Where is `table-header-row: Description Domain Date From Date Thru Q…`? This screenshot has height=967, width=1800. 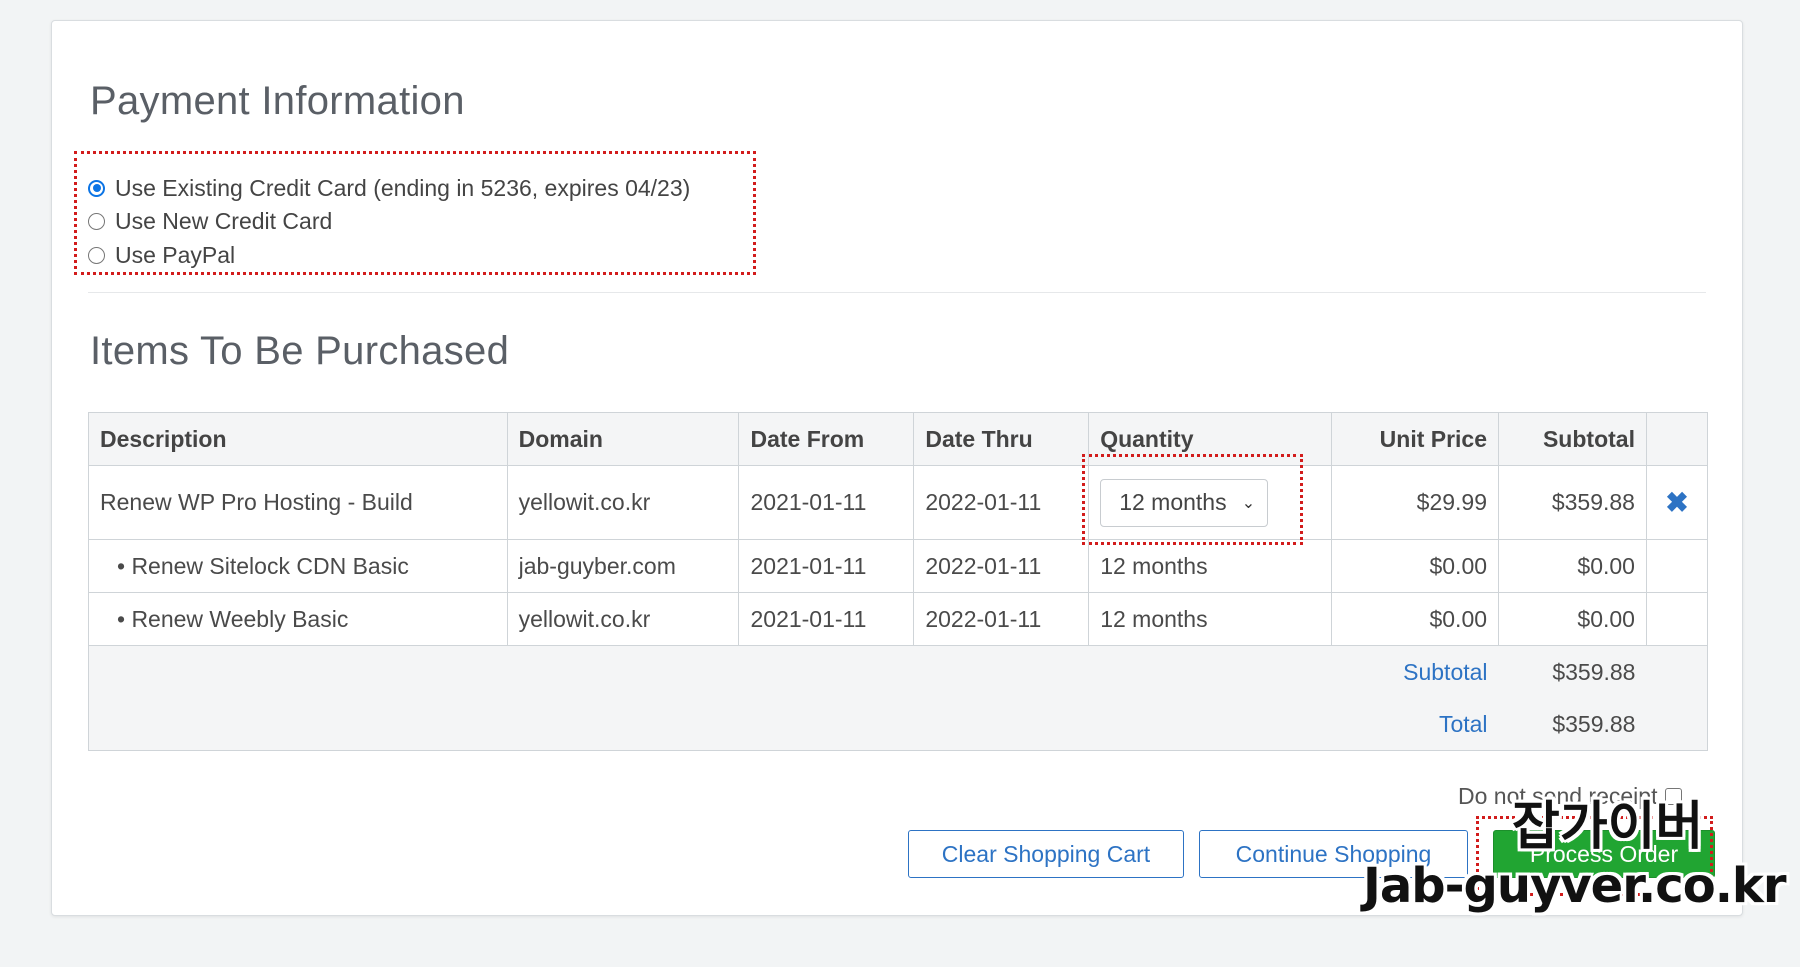
table-header-row: Description Domain Date From Date Thru Q… is located at coordinates (898, 439).